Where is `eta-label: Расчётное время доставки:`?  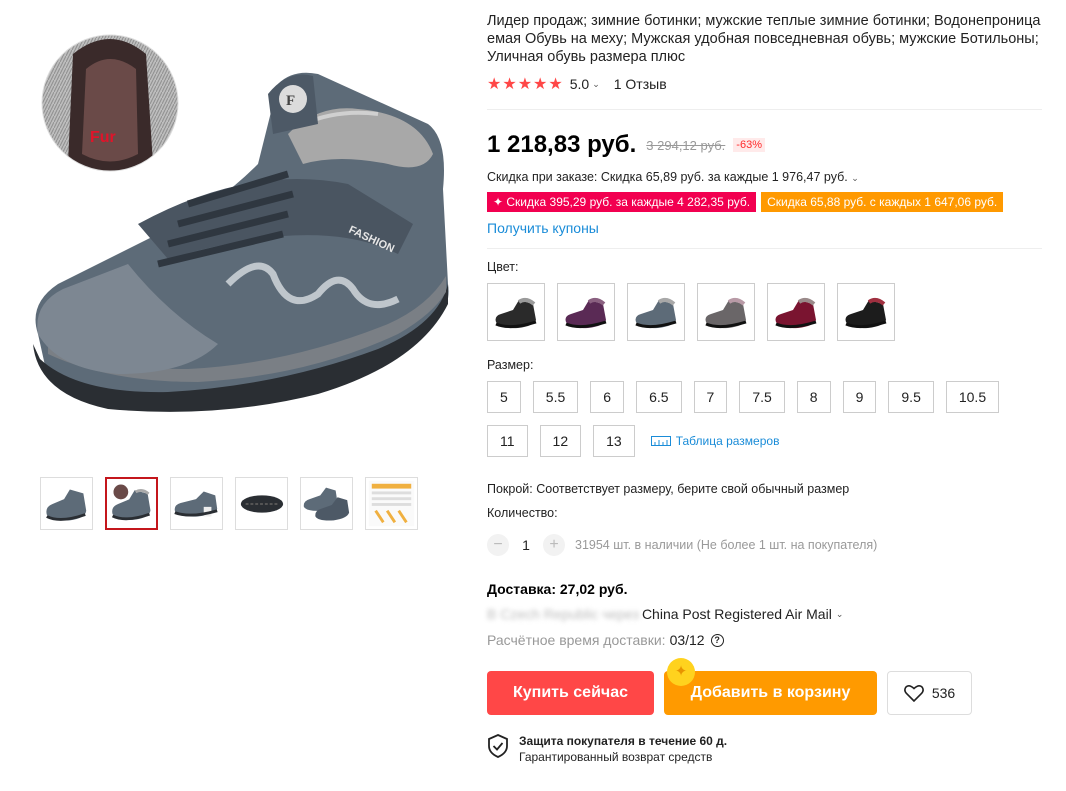 eta-label: Расчётное время доставки: is located at coordinates (576, 640).